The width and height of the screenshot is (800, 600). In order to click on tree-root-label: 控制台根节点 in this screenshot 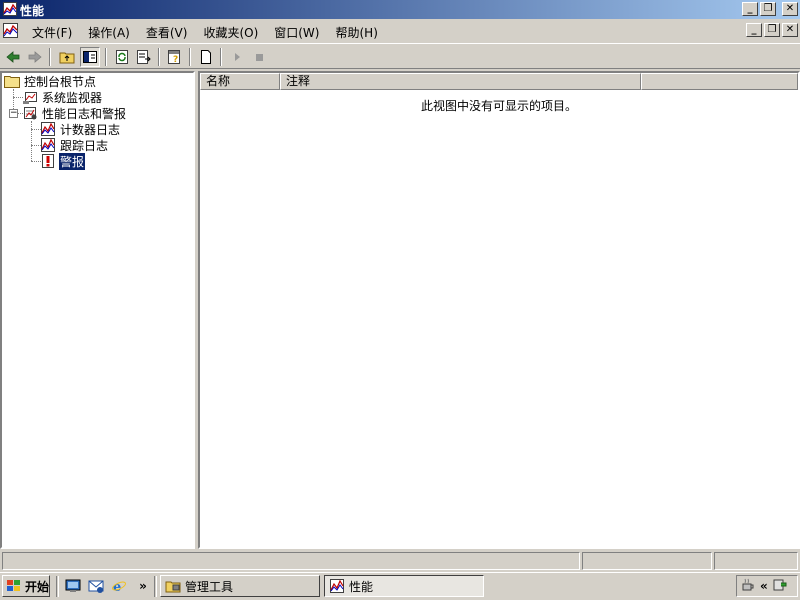, I will do `click(60, 81)`.